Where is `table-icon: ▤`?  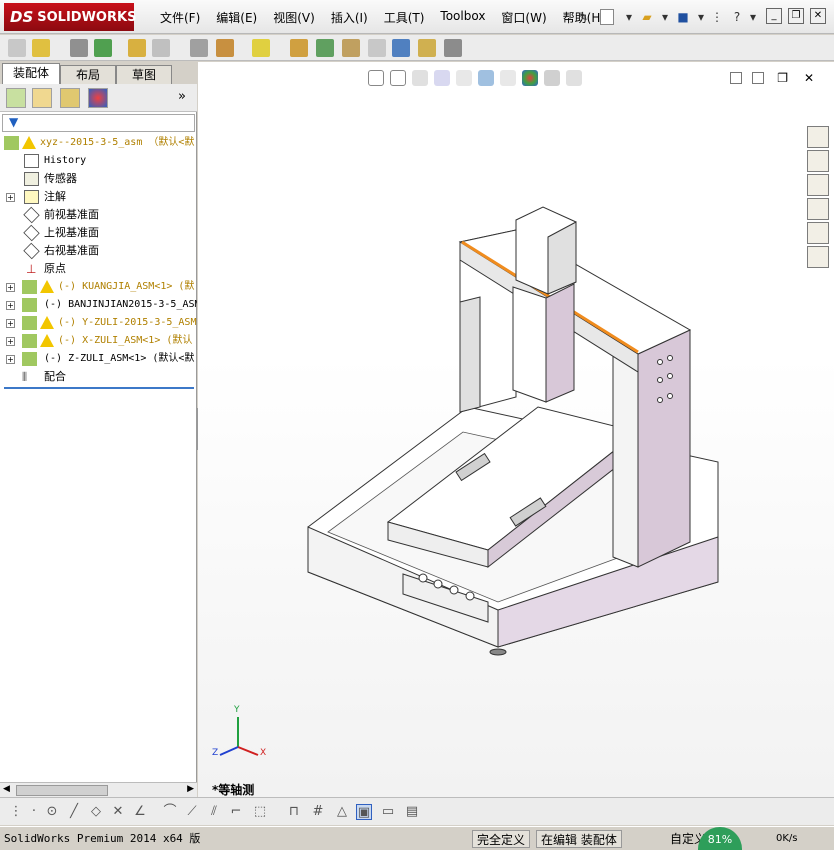
table-icon: ▤ is located at coordinates (412, 812).